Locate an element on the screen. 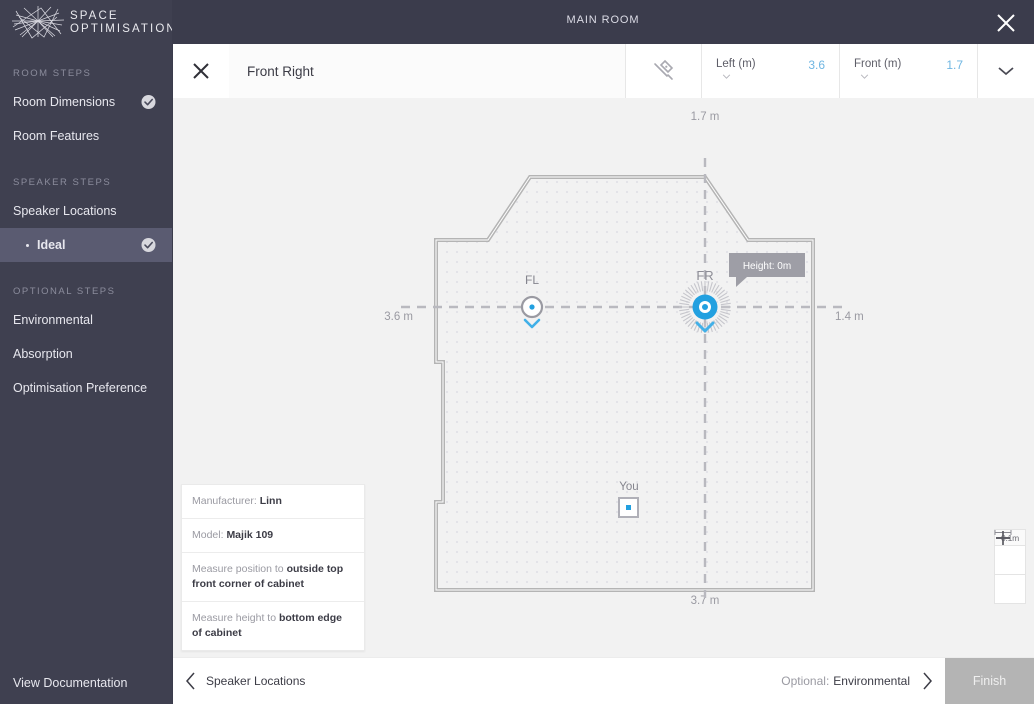  sidebar-item-label: Speaker Locations is located at coordinates (65, 211).